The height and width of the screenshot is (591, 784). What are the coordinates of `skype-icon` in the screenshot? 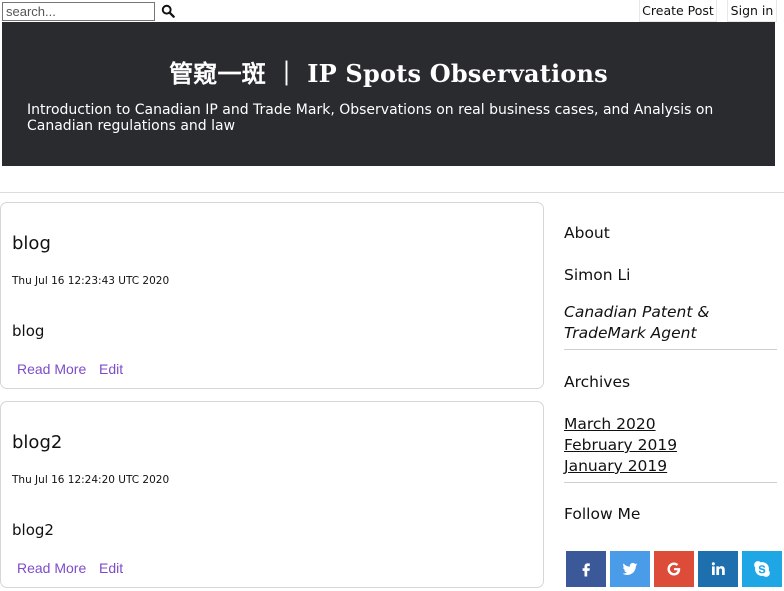 It's located at (762, 569).